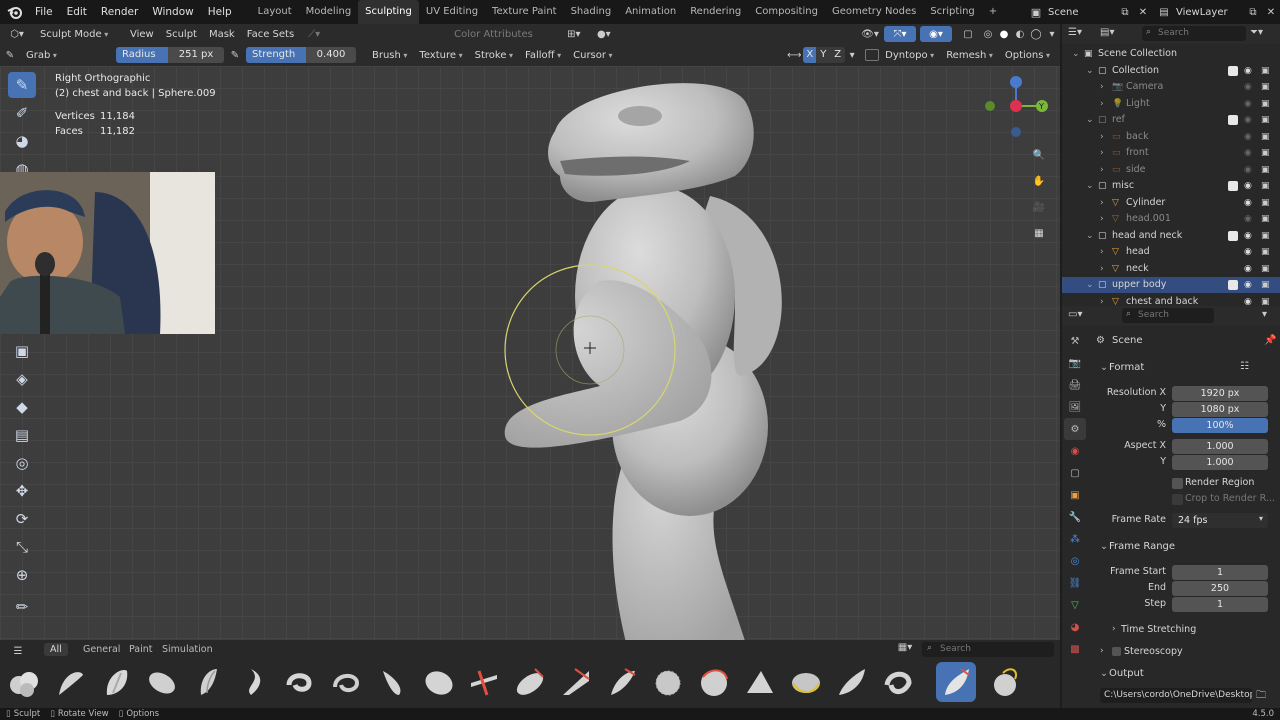 The image size is (1280, 720). I want to click on annotate-tool-icon: ✏, so click(22, 607).